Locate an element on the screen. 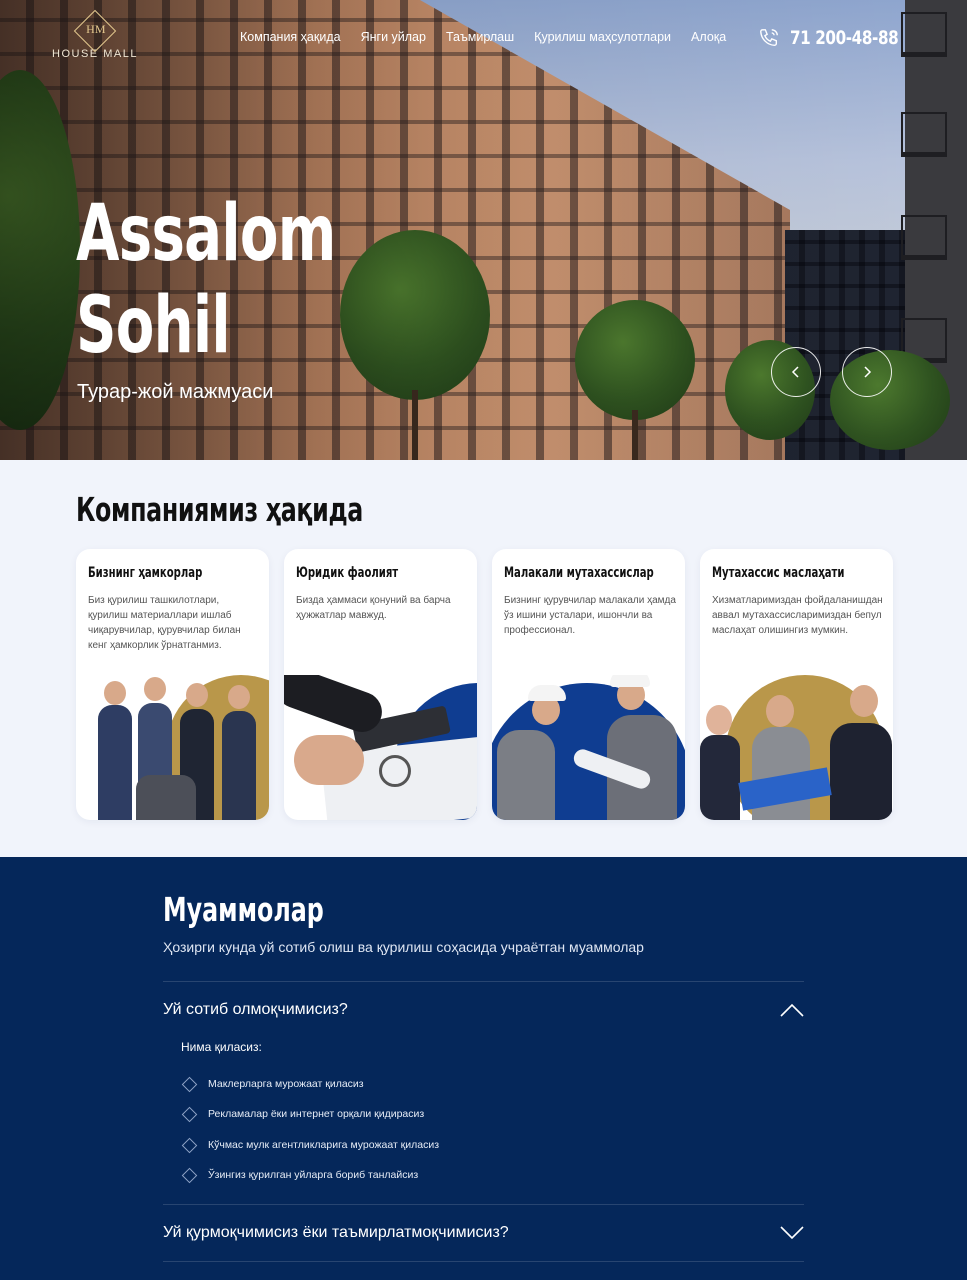 The height and width of the screenshot is (1280, 967). hero-title-line1: Assalom is located at coordinates (206, 234).